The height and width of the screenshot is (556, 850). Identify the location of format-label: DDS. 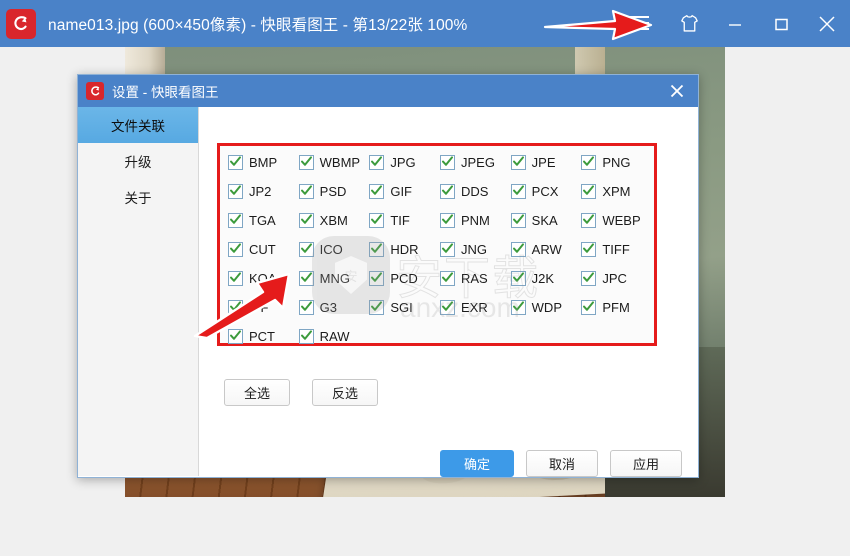
(474, 191).